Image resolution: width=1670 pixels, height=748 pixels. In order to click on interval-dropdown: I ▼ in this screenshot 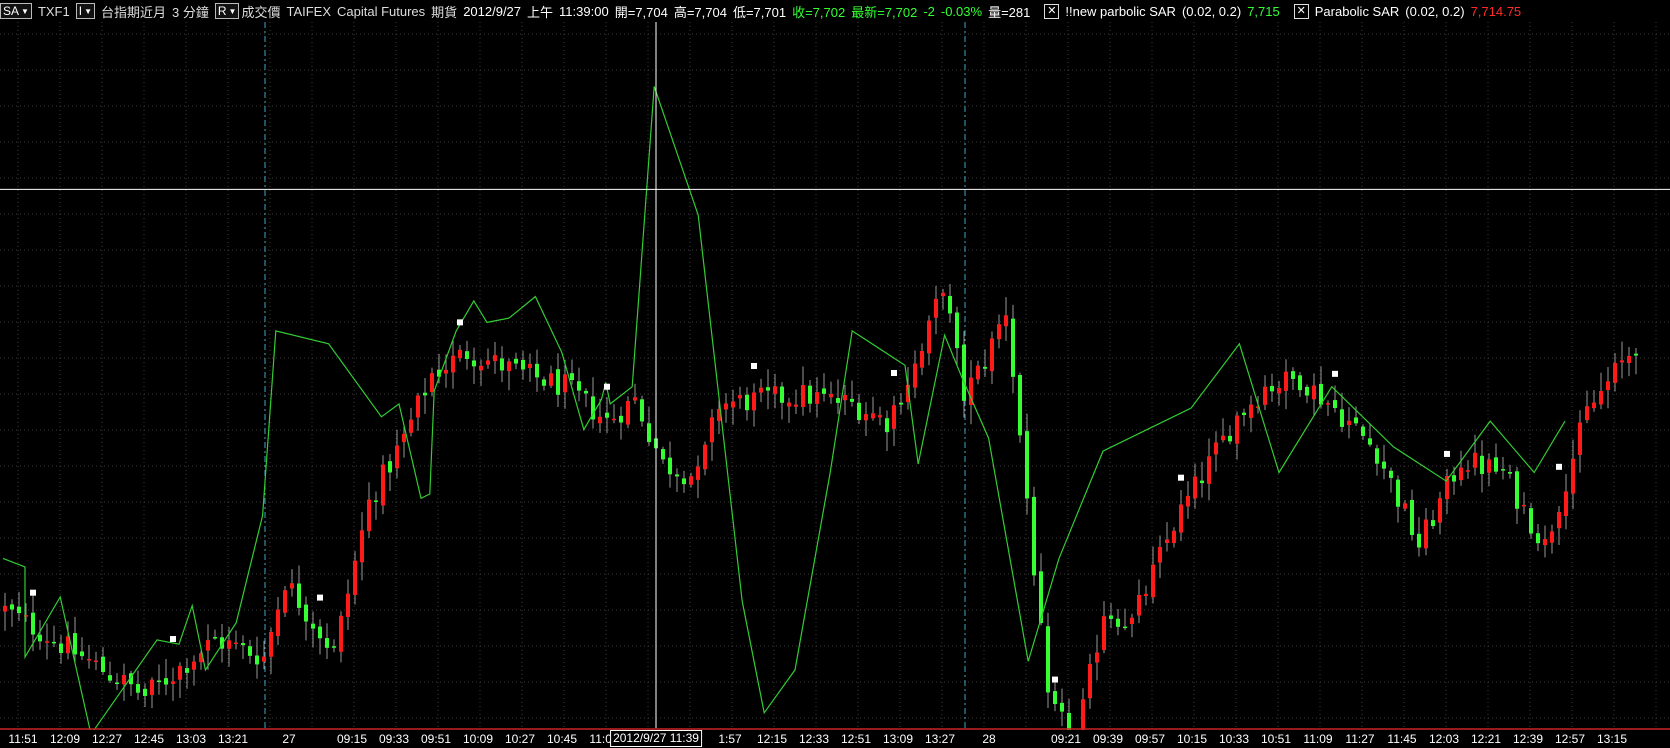, I will do `click(85, 11)`.